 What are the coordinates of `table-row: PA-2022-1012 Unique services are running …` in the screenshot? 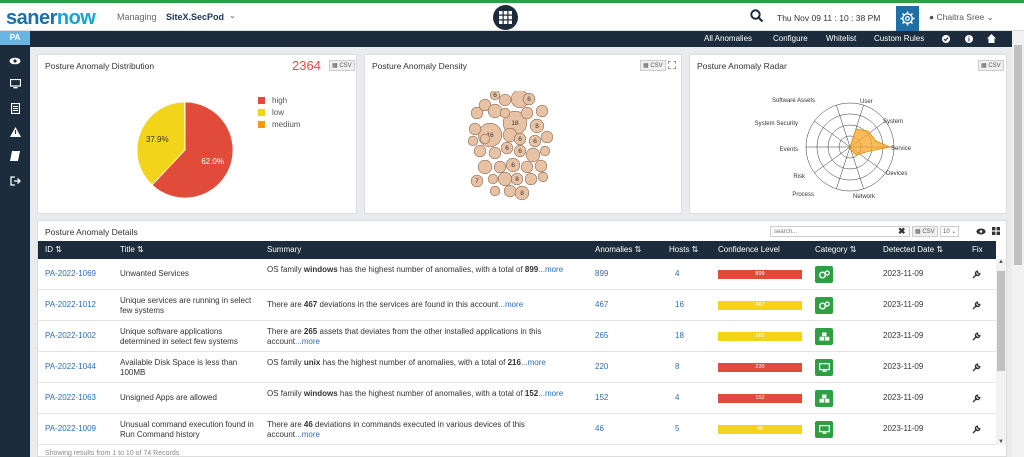 It's located at (517, 305).